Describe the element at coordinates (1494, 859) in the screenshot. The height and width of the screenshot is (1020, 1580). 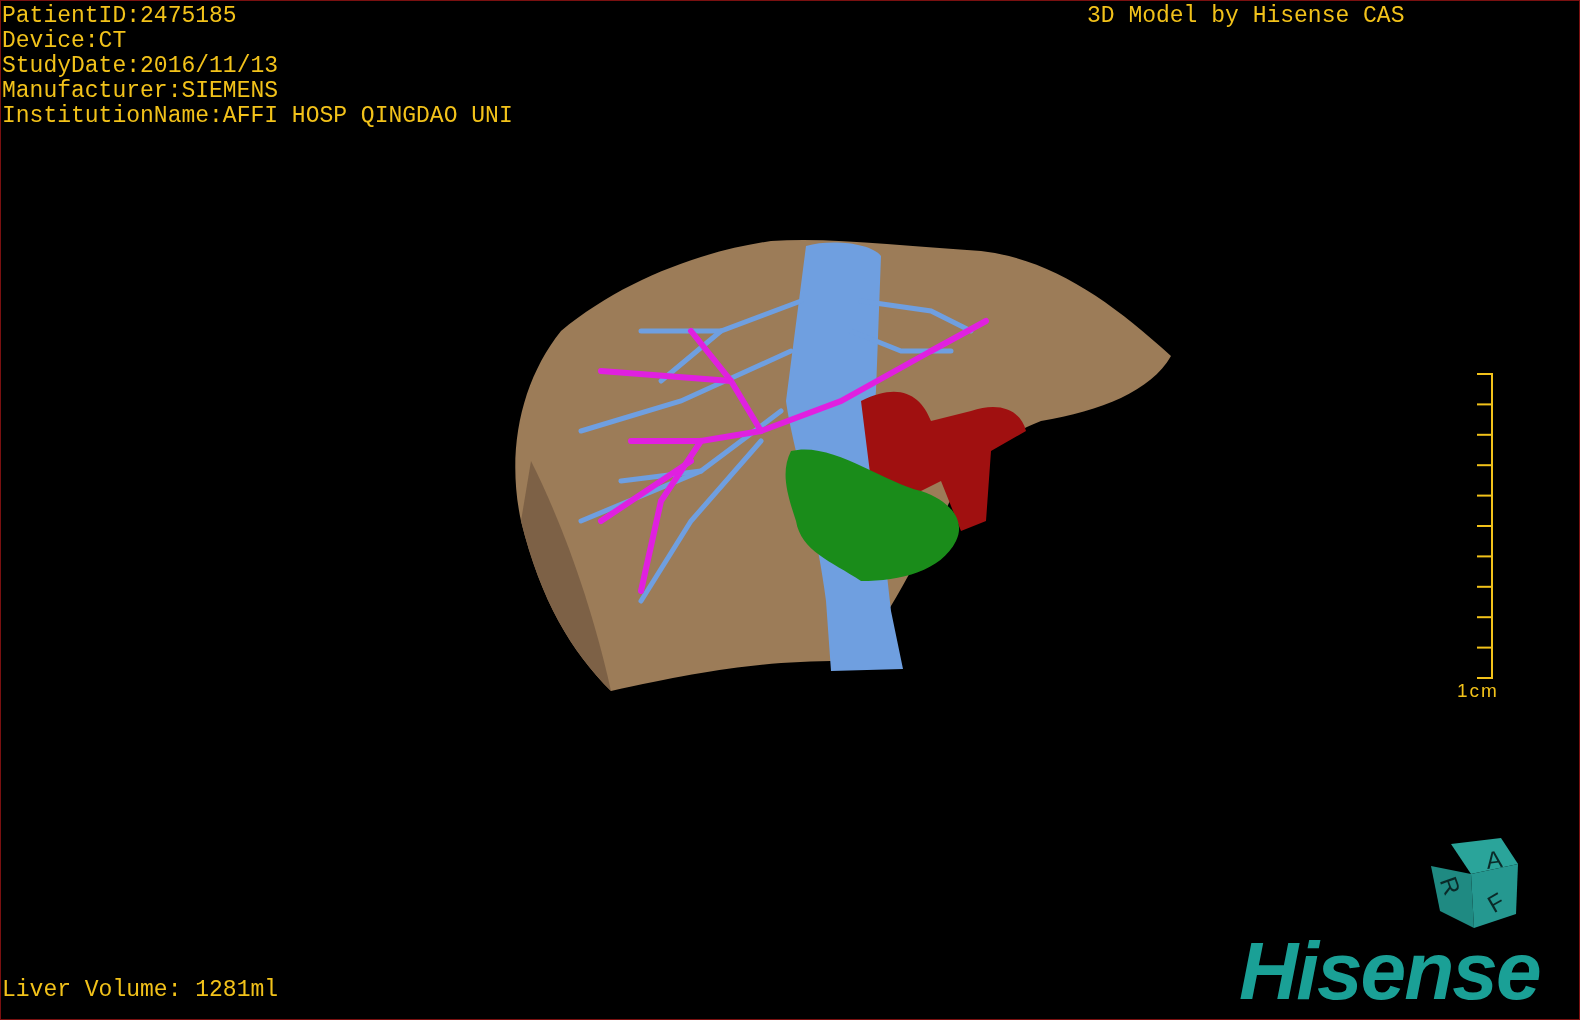
I see `cube-face-letter: A` at that location.